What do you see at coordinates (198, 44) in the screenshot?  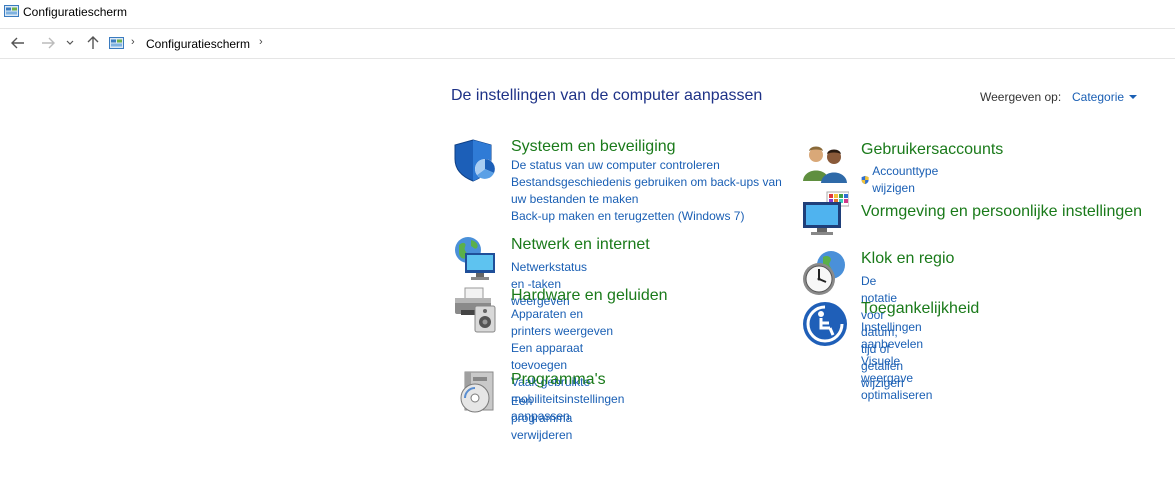 I see `breadcrumb-control-panel: Configuratiescherm` at bounding box center [198, 44].